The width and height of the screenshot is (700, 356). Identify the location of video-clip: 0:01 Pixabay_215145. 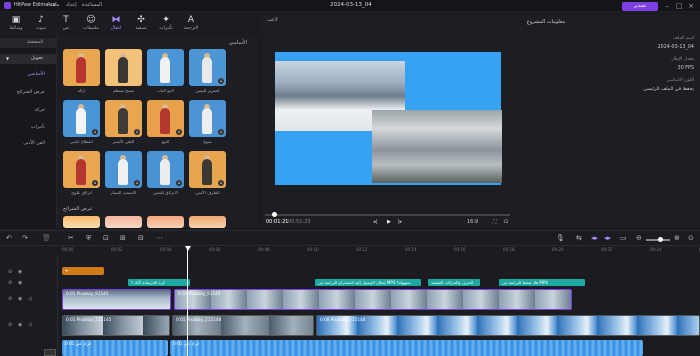
(116, 325).